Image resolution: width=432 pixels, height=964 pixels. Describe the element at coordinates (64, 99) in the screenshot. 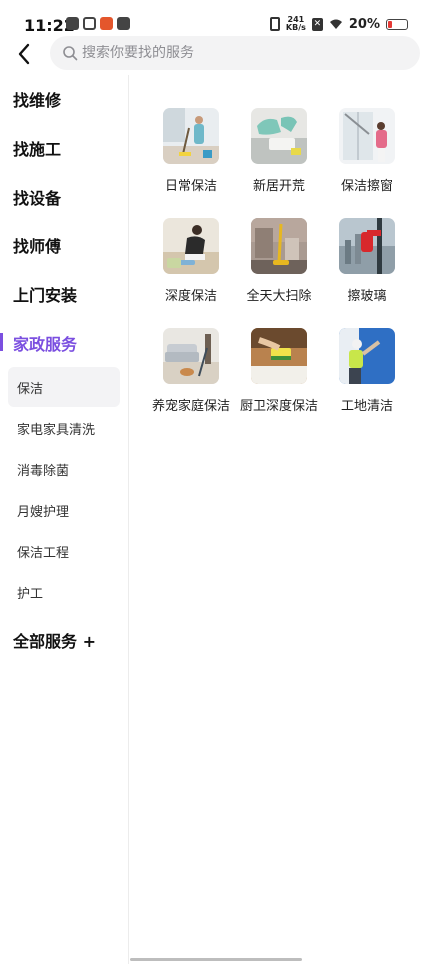

I see `category-repair: 找维修` at that location.